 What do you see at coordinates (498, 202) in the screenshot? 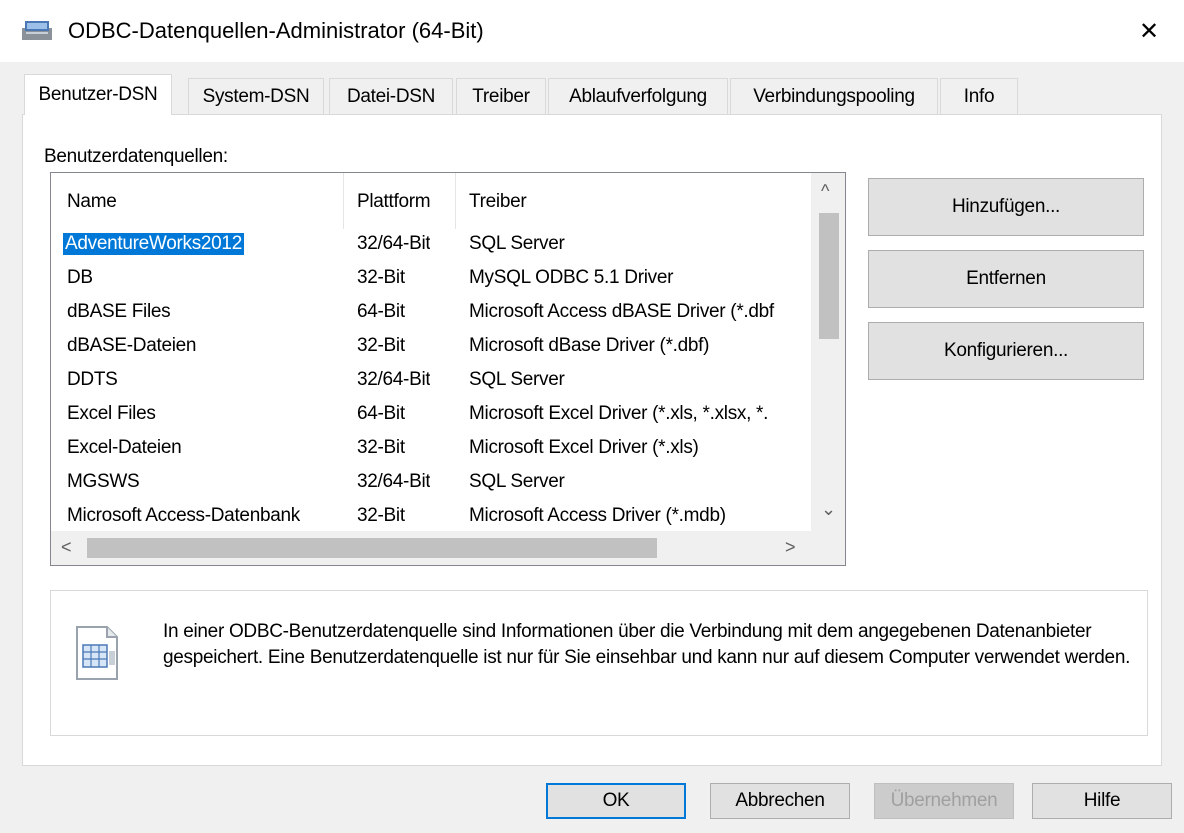
I see `column-header-driver: Treiber` at bounding box center [498, 202].